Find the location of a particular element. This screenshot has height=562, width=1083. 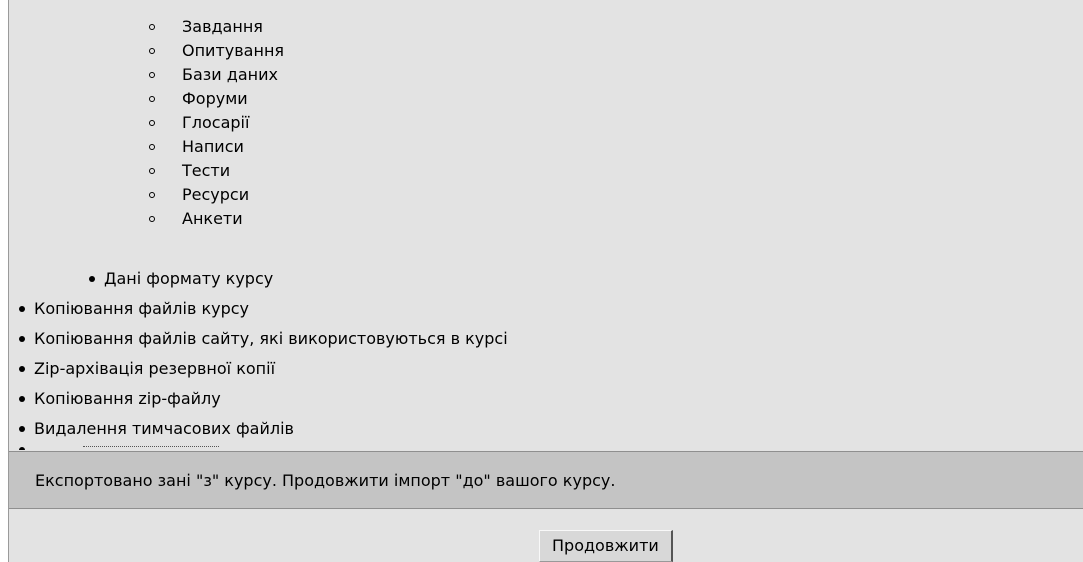

clipped-text-fragment is located at coordinates (151, 447).